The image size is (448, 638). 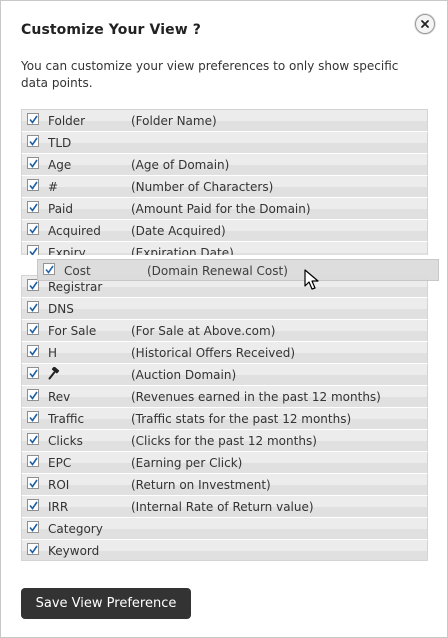 I want to click on field-row-category: Category, so click(x=224, y=528).